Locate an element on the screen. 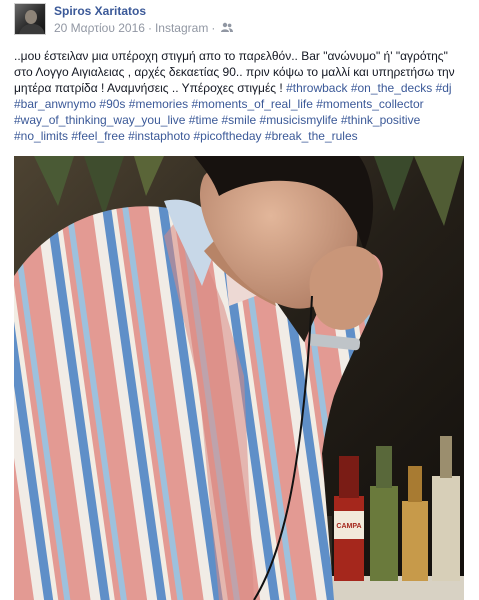  hashtag-link: #picoftheday is located at coordinates (228, 136).